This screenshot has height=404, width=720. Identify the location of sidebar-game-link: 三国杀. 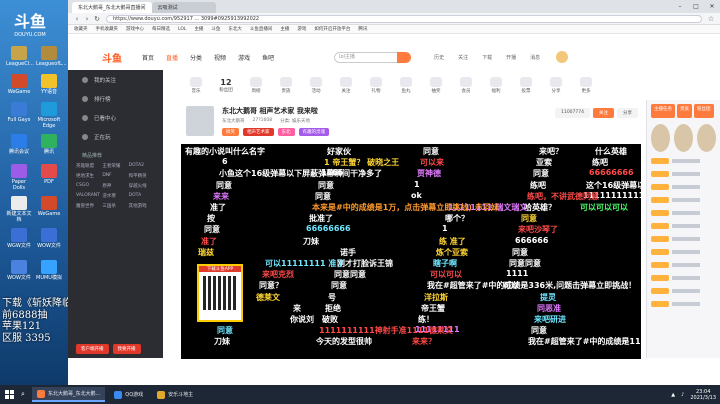
(115, 206).